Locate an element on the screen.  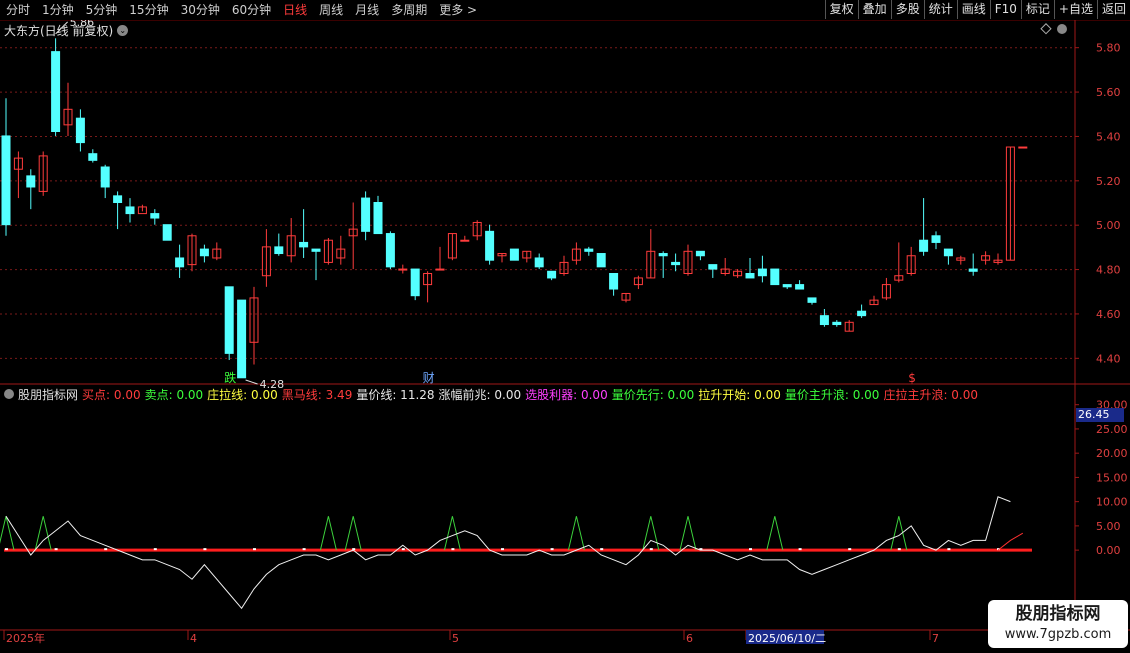
y-tick-ind-5: 5.00 is located at coordinates (1108, 526).